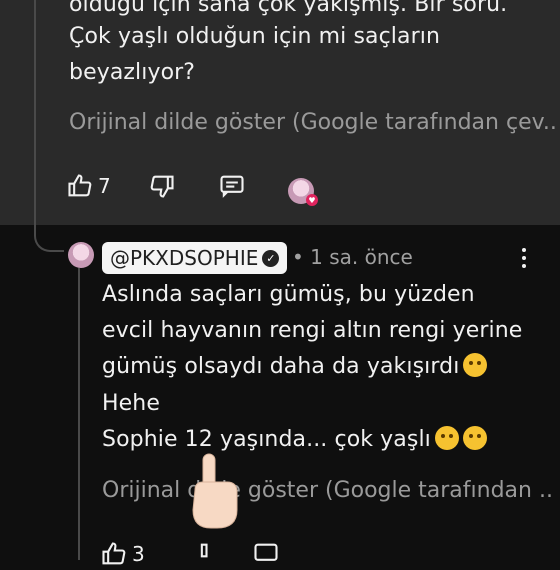 Image resolution: width=560 pixels, height=570 pixels. Describe the element at coordinates (215, 491) in the screenshot. I see `pointing-hand-icon` at that location.